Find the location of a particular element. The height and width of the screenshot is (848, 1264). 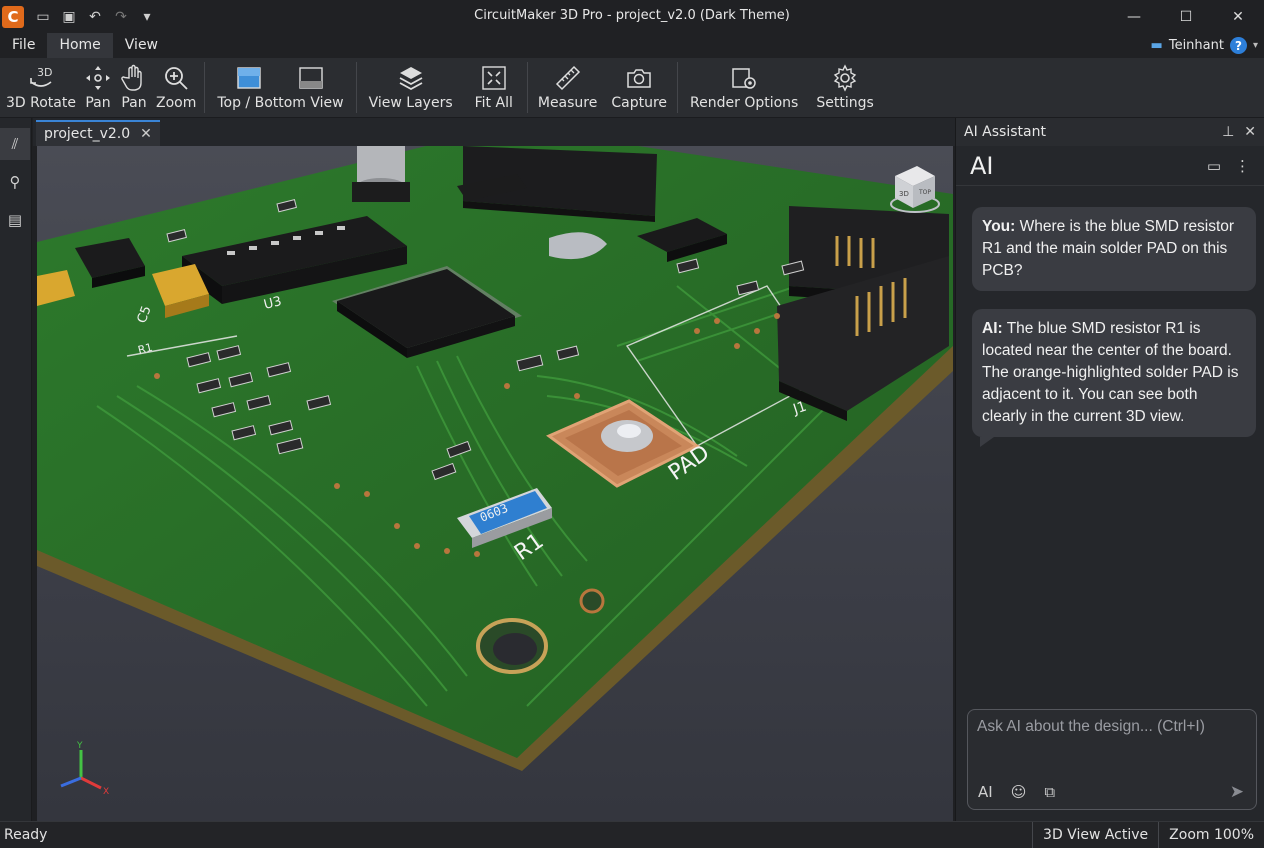

panel-header: AI Assistant ⊥ ✕ is located at coordinates (1110, 132).